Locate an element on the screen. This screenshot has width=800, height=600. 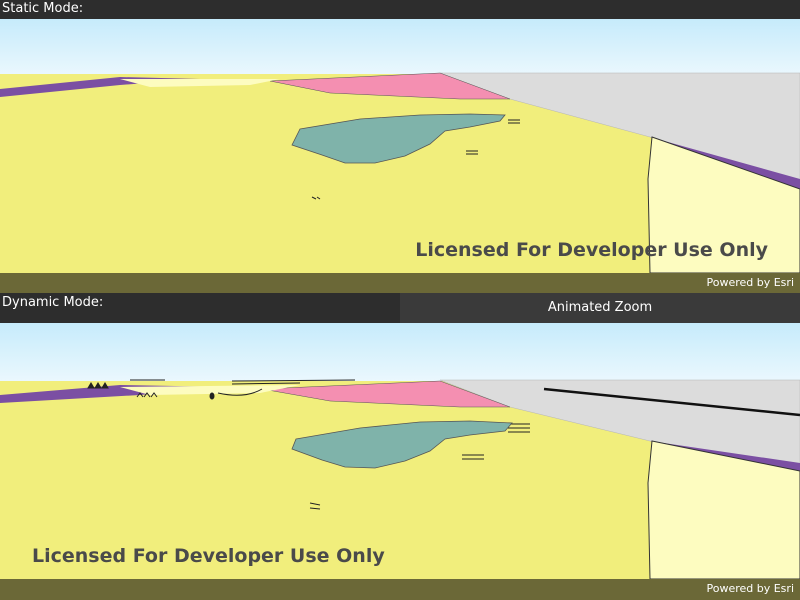
static-mode-label: Static Mode: is located at coordinates (43, 8).